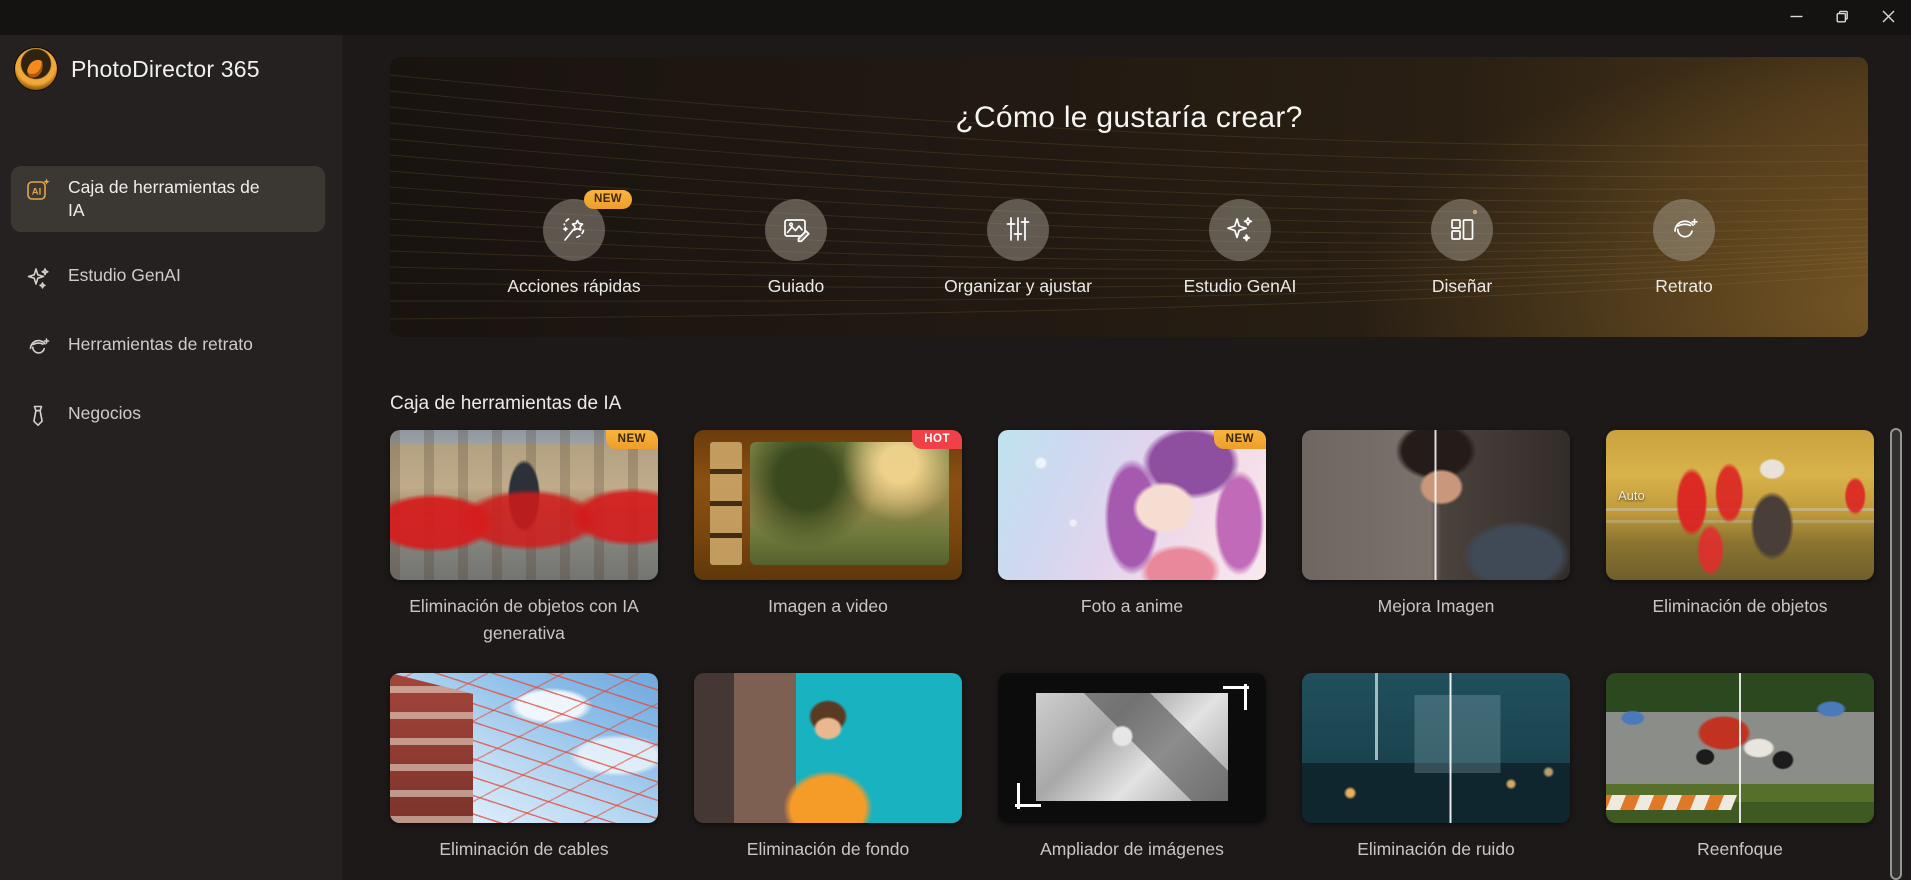 This screenshot has height=880, width=1911. Describe the element at coordinates (165, 68) in the screenshot. I see `app-name: PhotoDirector 365` at that location.